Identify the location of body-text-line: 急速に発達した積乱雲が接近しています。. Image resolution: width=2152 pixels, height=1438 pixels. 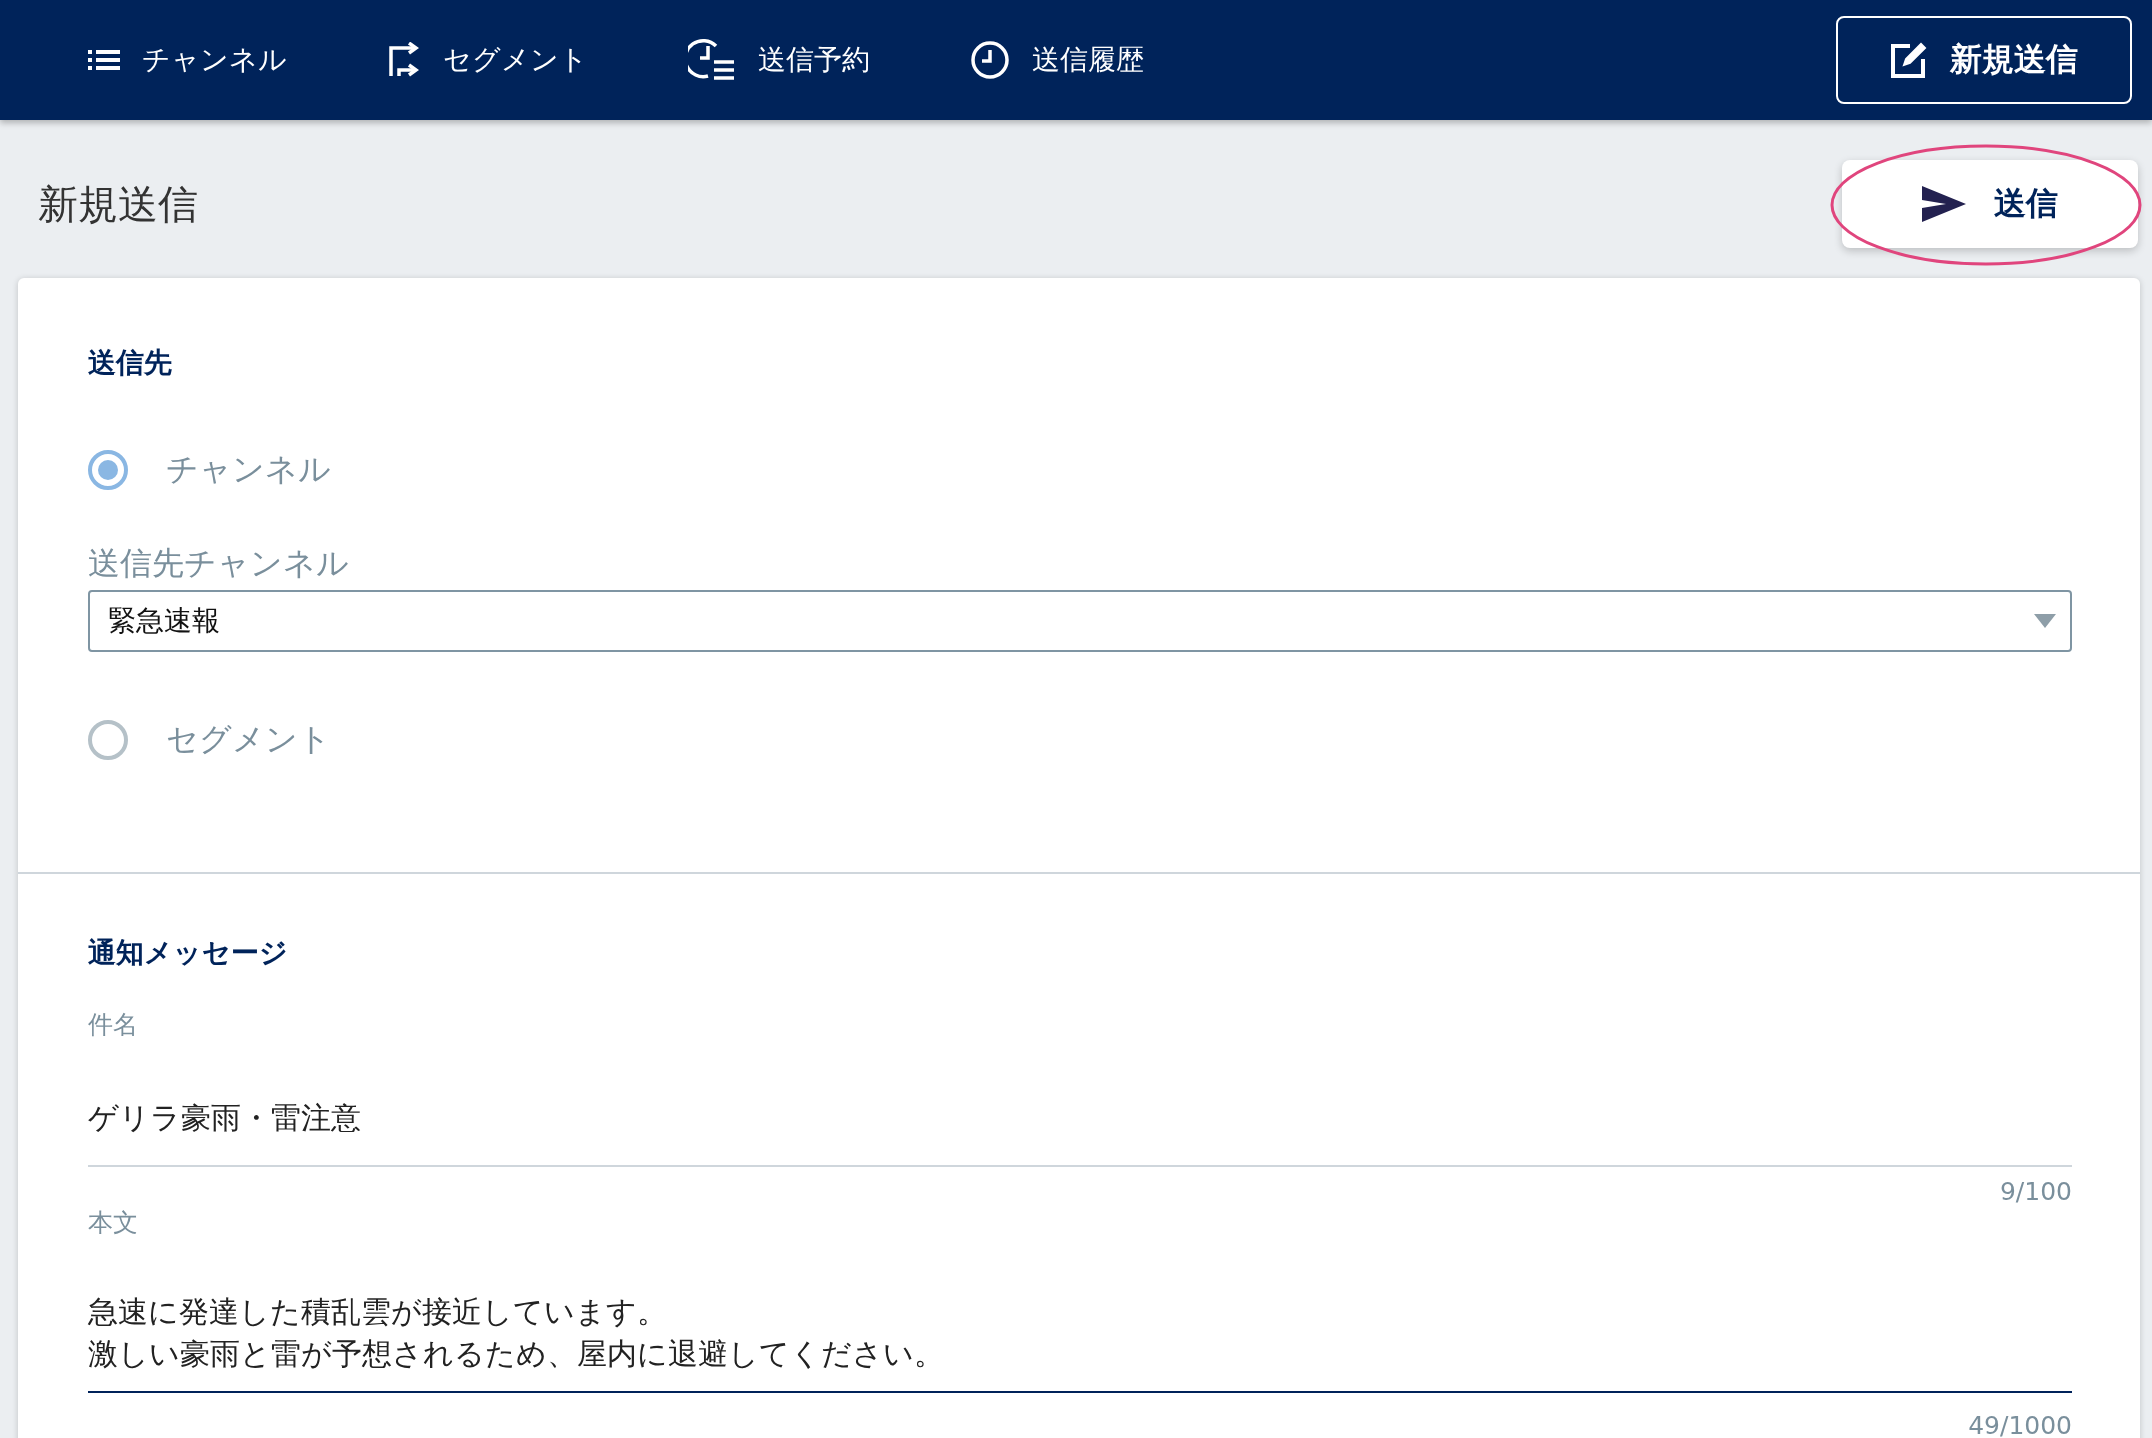
(378, 1312).